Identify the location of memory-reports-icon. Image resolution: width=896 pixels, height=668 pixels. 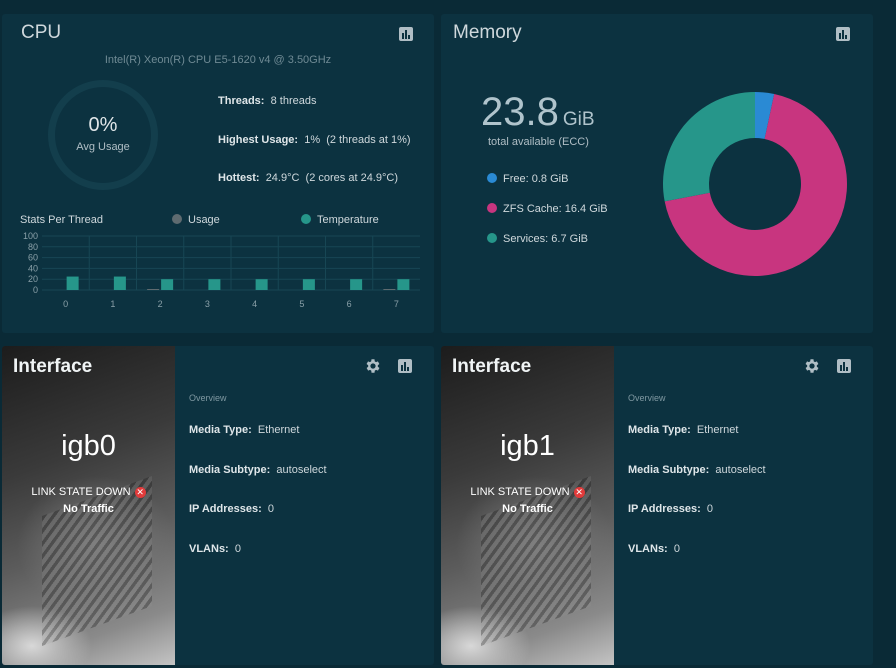
(843, 34).